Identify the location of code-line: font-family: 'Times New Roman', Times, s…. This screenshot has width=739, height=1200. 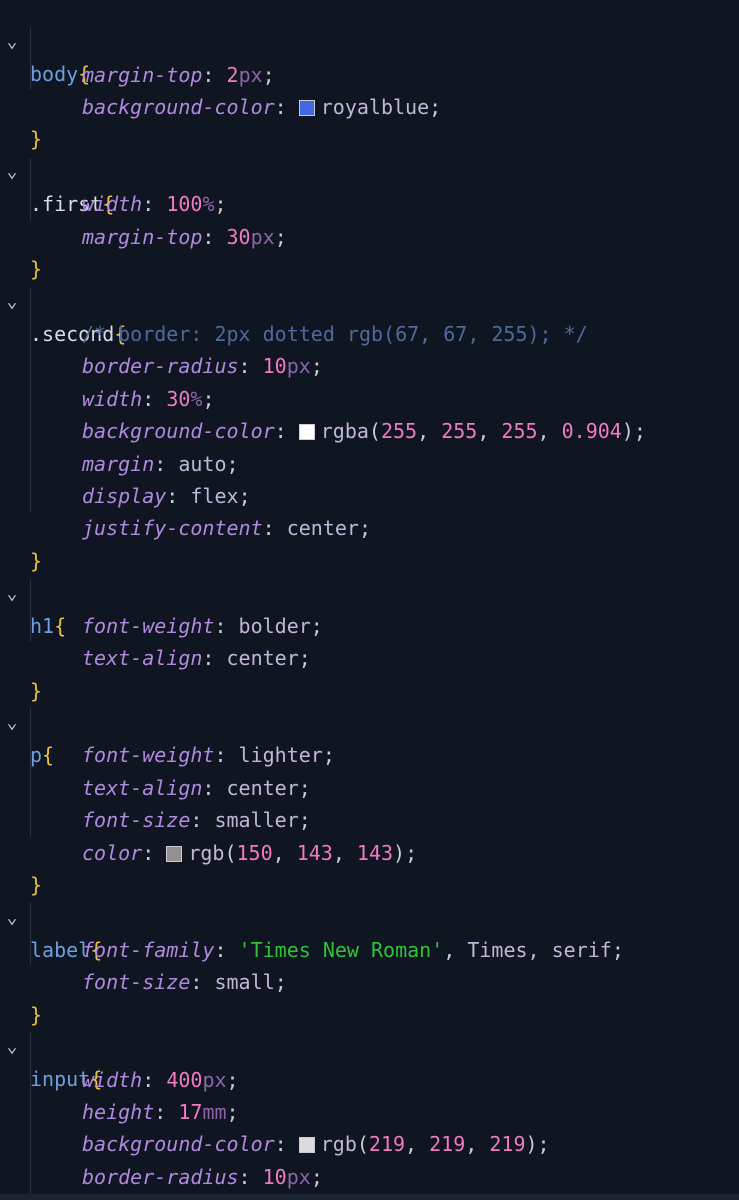
(369, 932).